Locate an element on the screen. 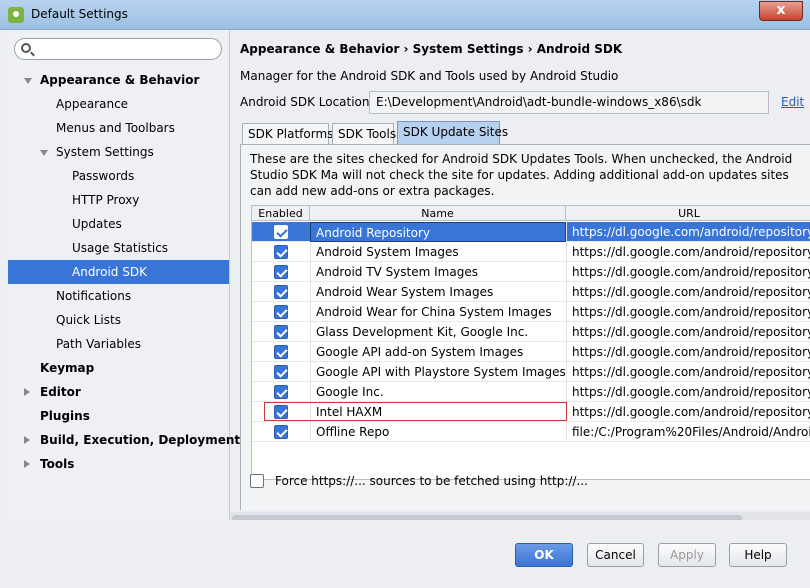 The height and width of the screenshot is (588, 810). tab-sdk-tools: SDK Tools is located at coordinates (364, 134).